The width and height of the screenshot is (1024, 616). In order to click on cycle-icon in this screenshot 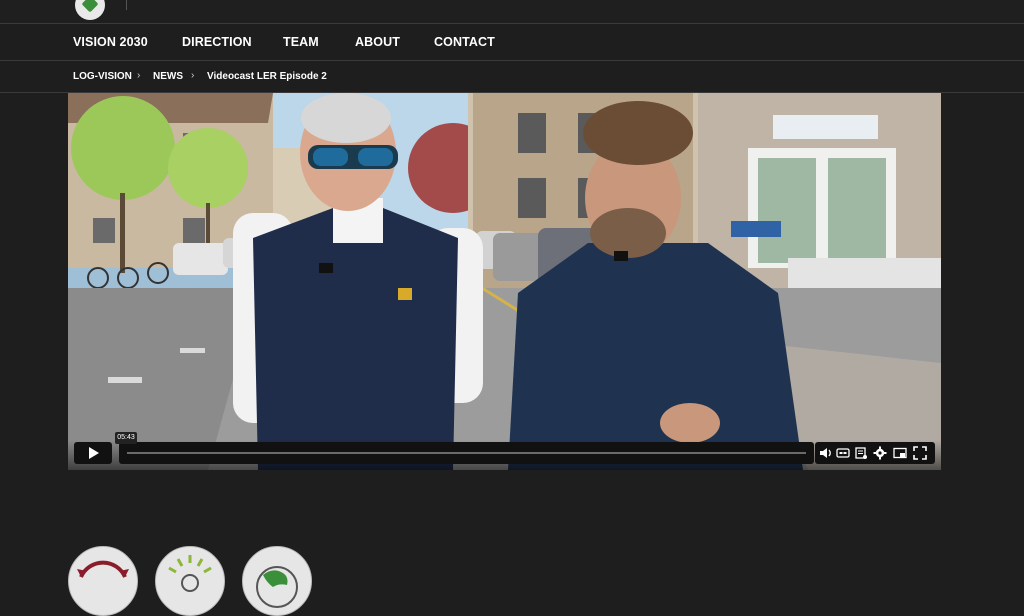, I will do `click(103, 581)`.